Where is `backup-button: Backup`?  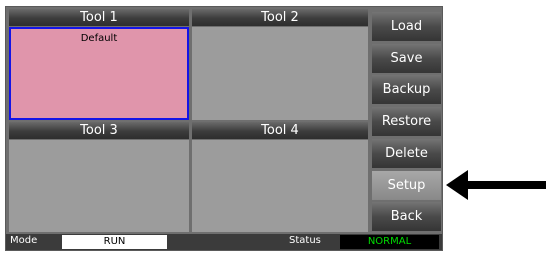 backup-button: Backup is located at coordinates (406, 89).